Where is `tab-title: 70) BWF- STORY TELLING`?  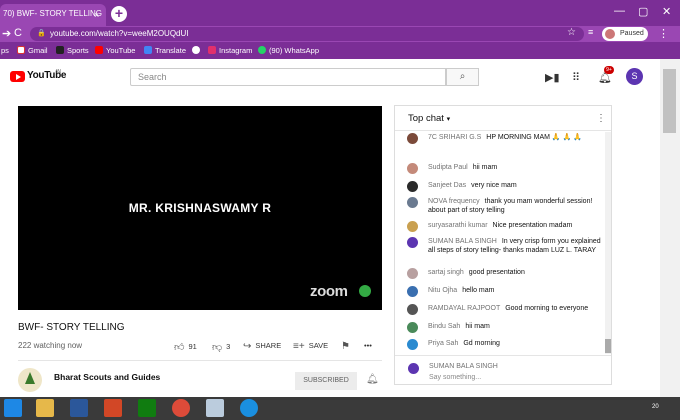
tab-title: 70) BWF- STORY TELLING is located at coordinates (52, 13).